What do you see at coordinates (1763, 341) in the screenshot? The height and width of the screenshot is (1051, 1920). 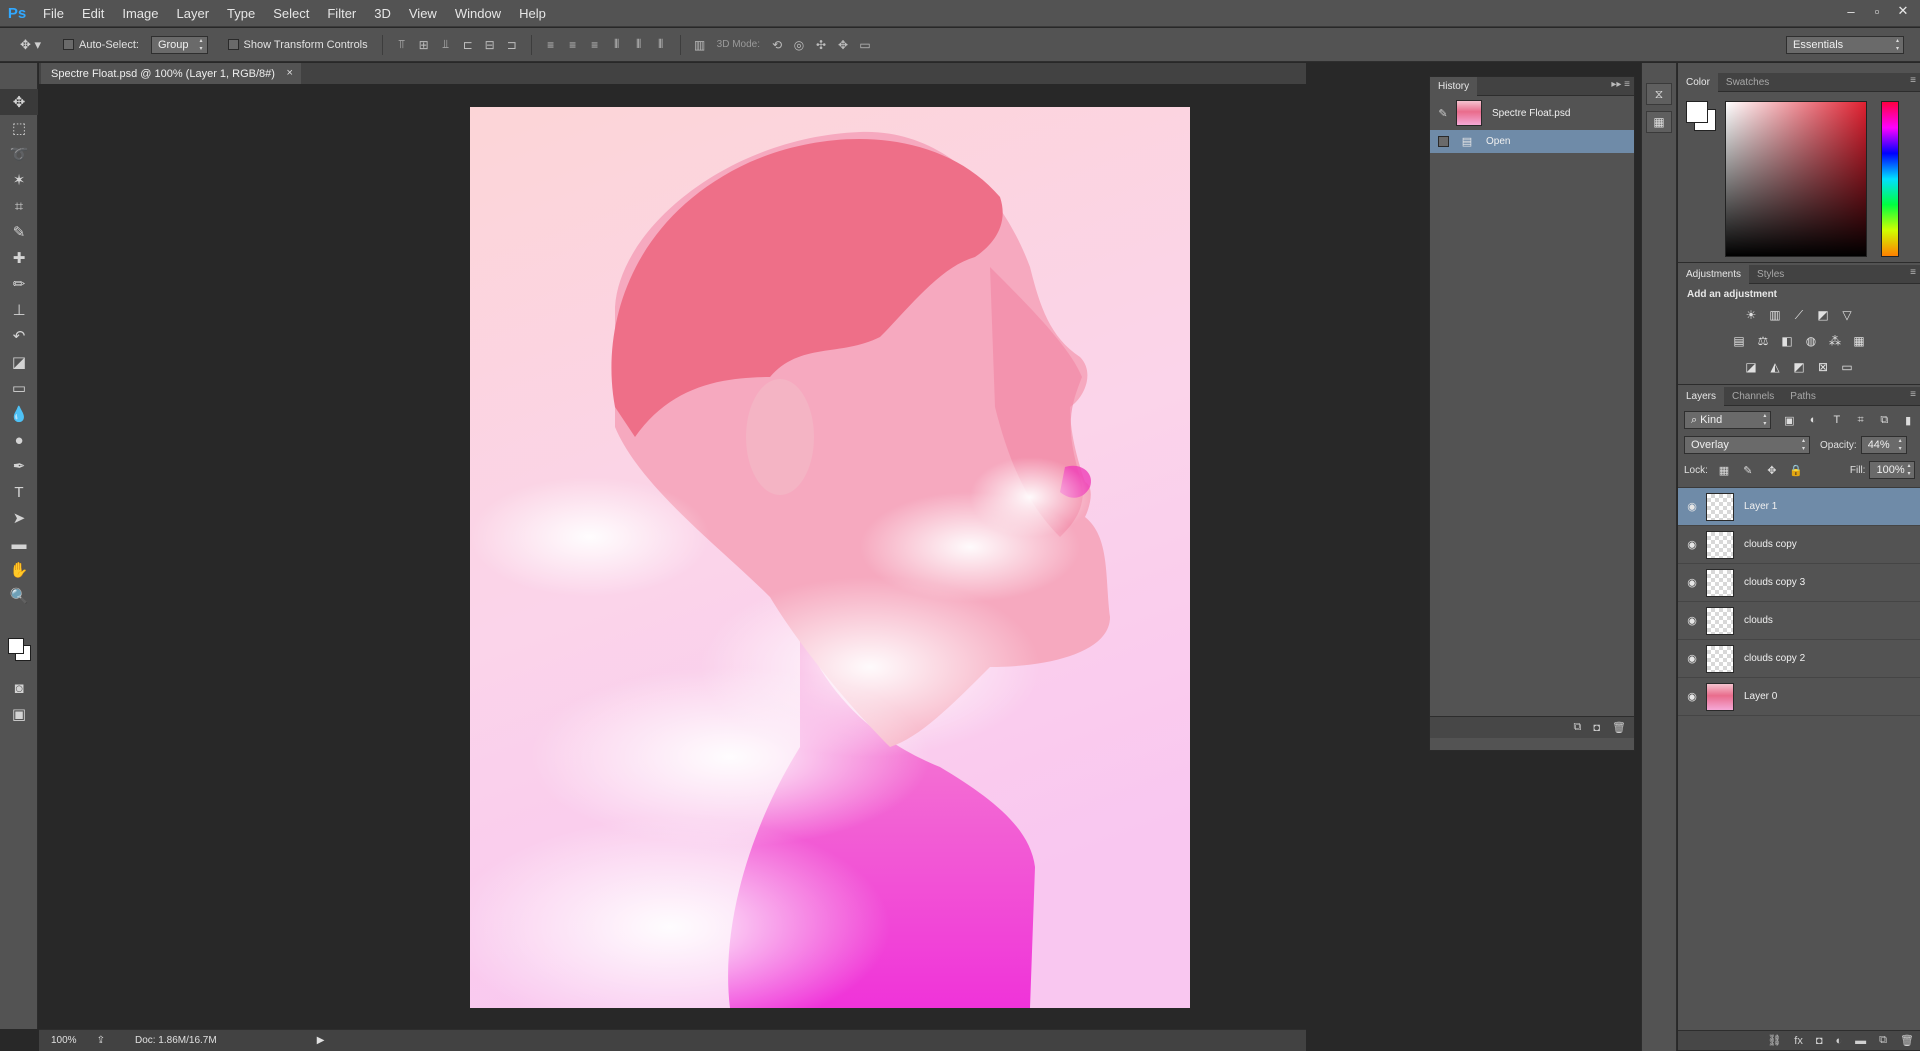 I see `color-balance-icon: ⚖` at bounding box center [1763, 341].